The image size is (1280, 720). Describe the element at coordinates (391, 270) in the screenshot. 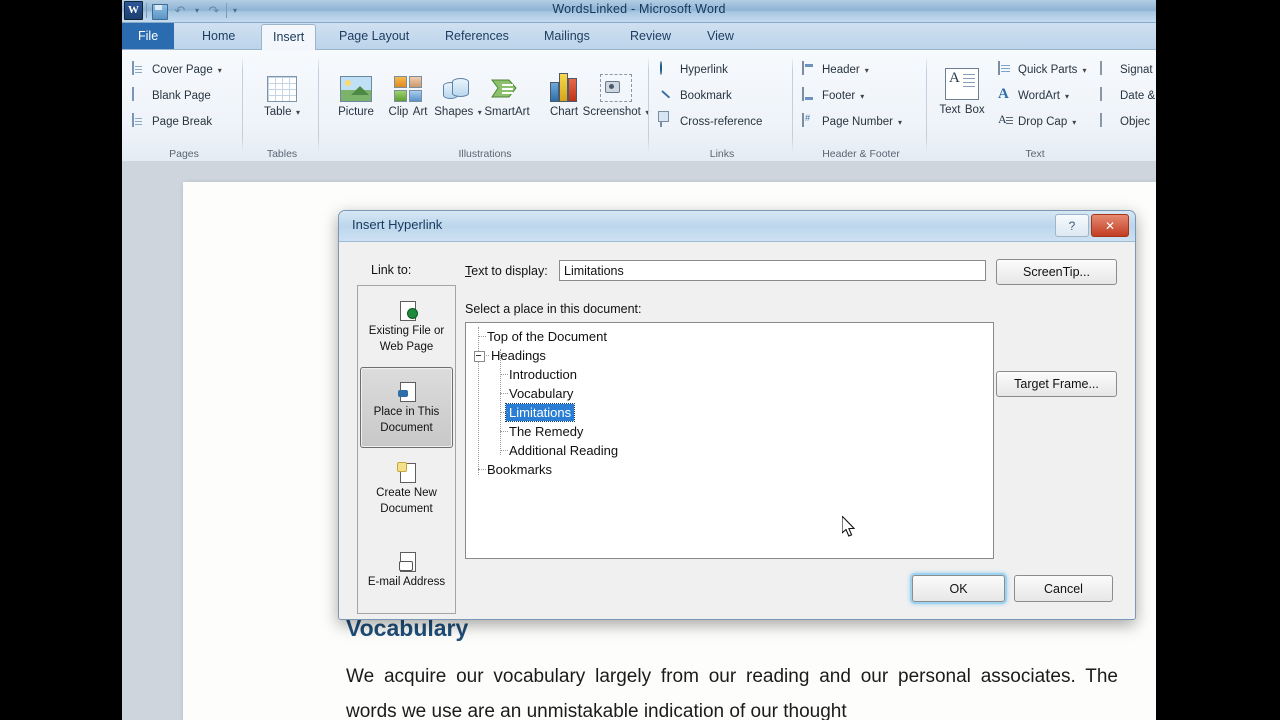

I see `link-to-label: Link to:` at that location.